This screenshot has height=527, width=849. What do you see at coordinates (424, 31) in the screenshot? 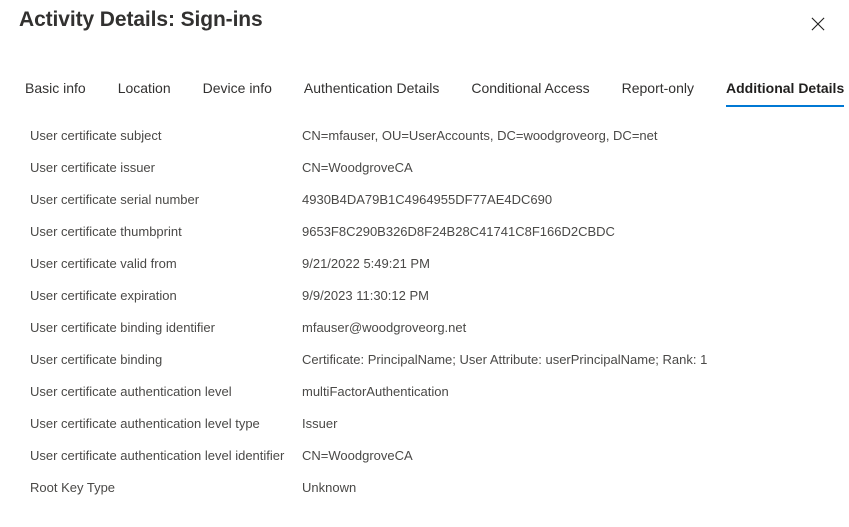
I see `panel-header: Activity Details: Sign-ins` at bounding box center [424, 31].